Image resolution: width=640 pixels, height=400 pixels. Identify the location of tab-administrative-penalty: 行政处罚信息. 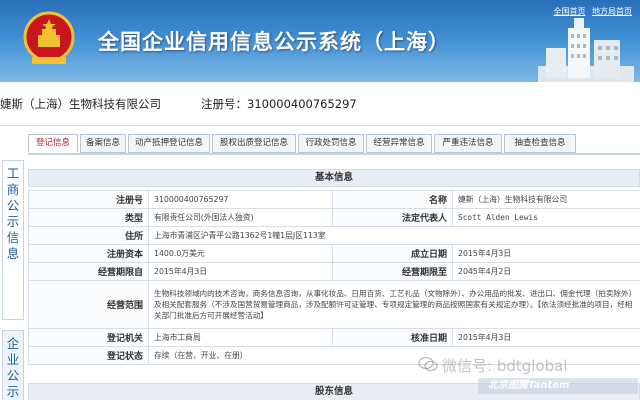
(331, 143).